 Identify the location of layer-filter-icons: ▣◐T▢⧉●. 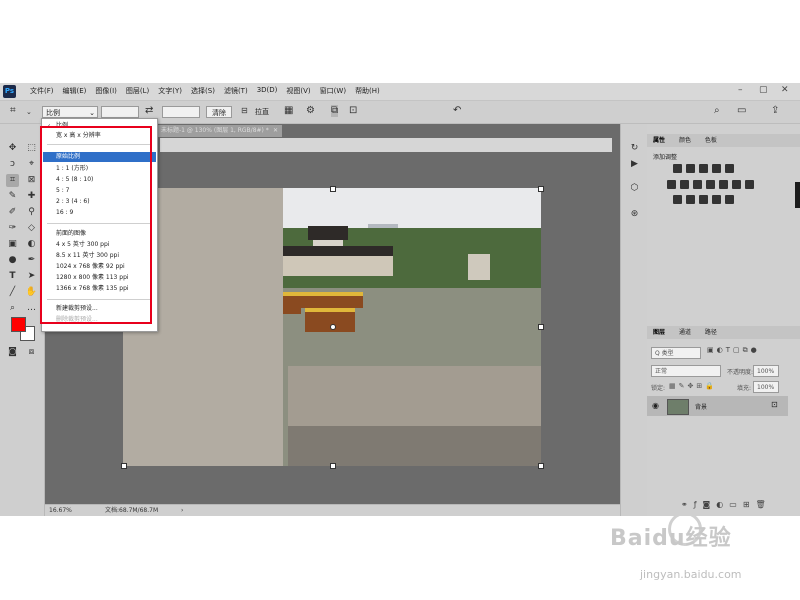
(733, 350).